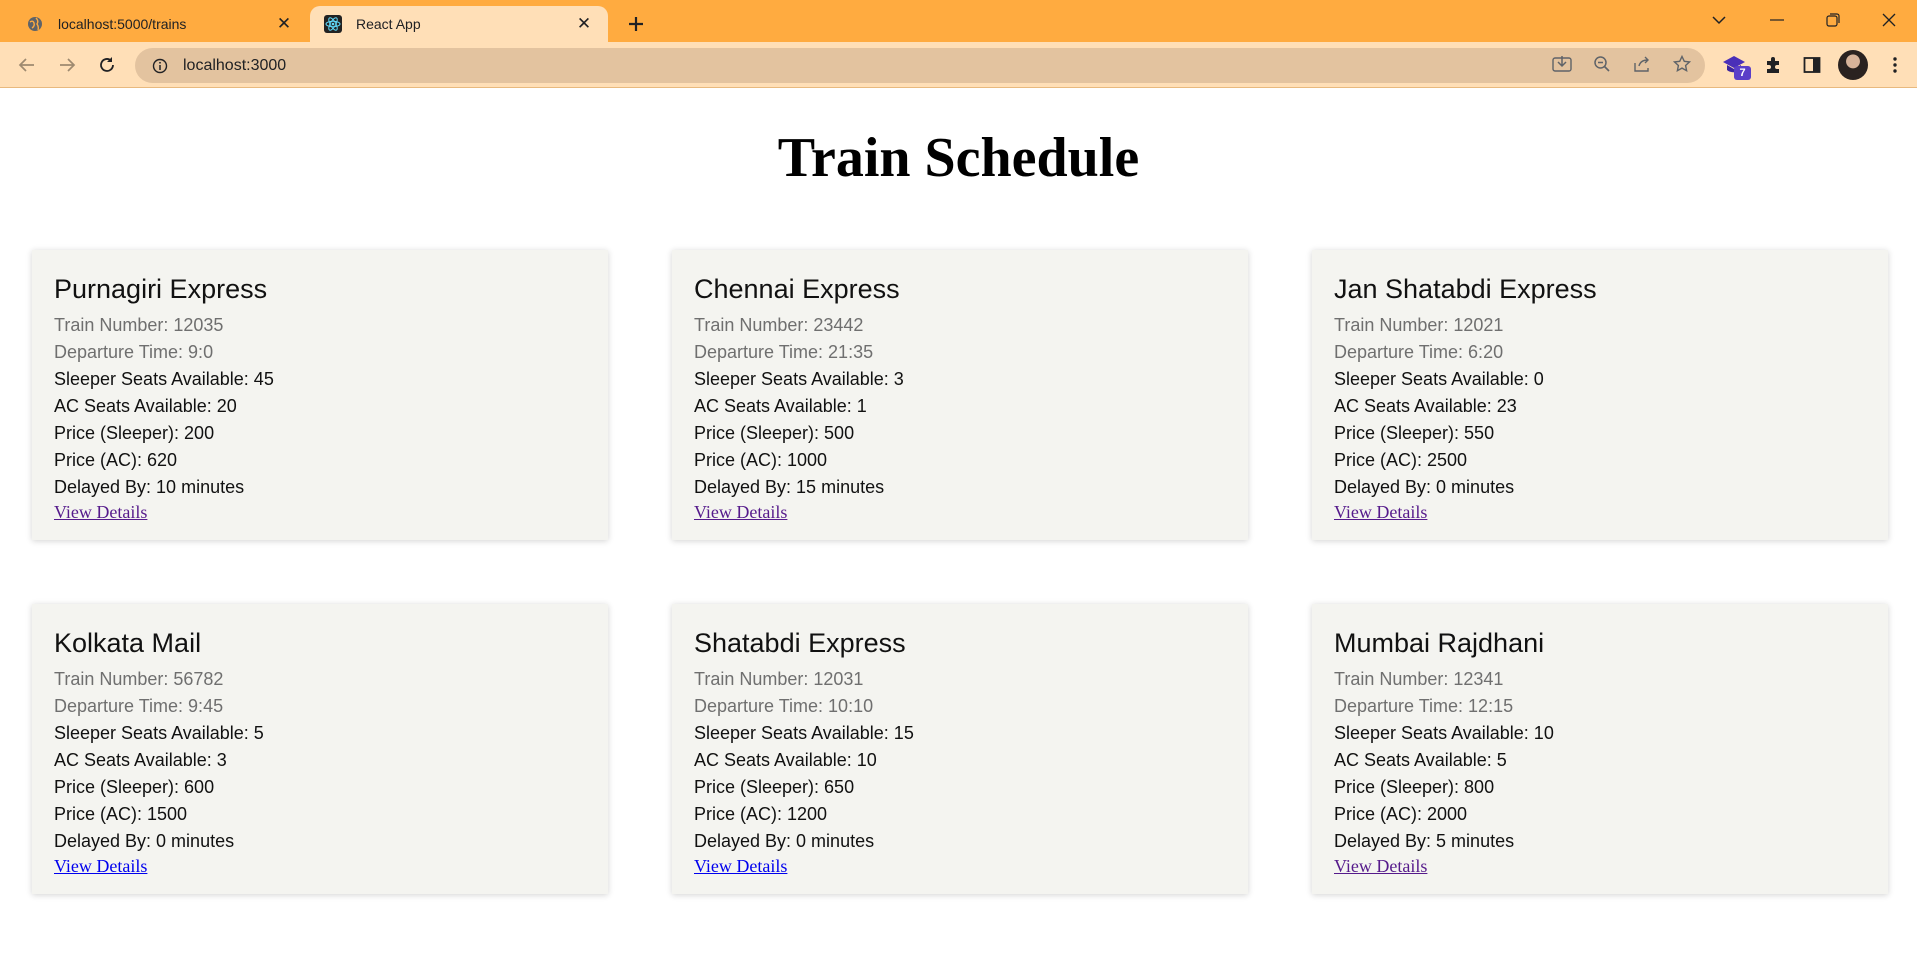 The width and height of the screenshot is (1917, 956). I want to click on back-arrow-icon, so click(27, 65).